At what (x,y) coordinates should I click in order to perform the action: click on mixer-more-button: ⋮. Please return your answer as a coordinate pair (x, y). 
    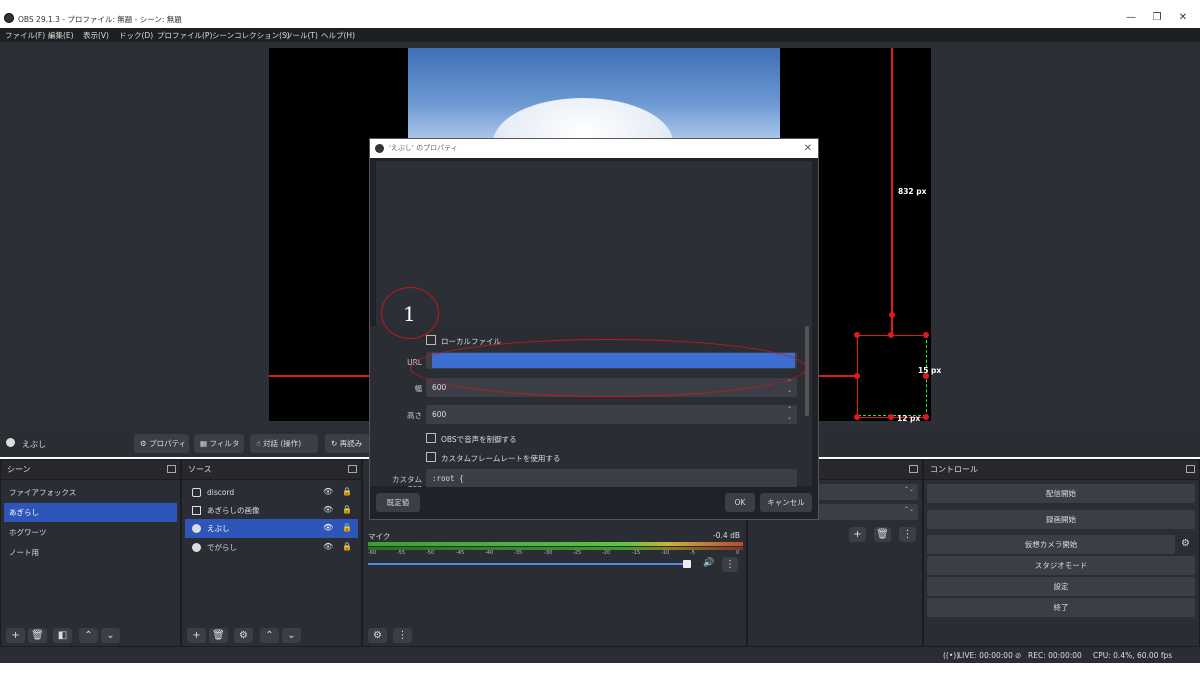
    Looking at the image, I should click on (402, 635).